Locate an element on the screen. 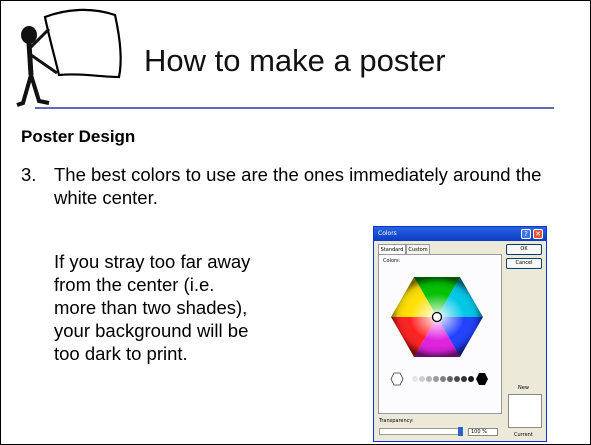  close-icon: ✕ is located at coordinates (538, 234).